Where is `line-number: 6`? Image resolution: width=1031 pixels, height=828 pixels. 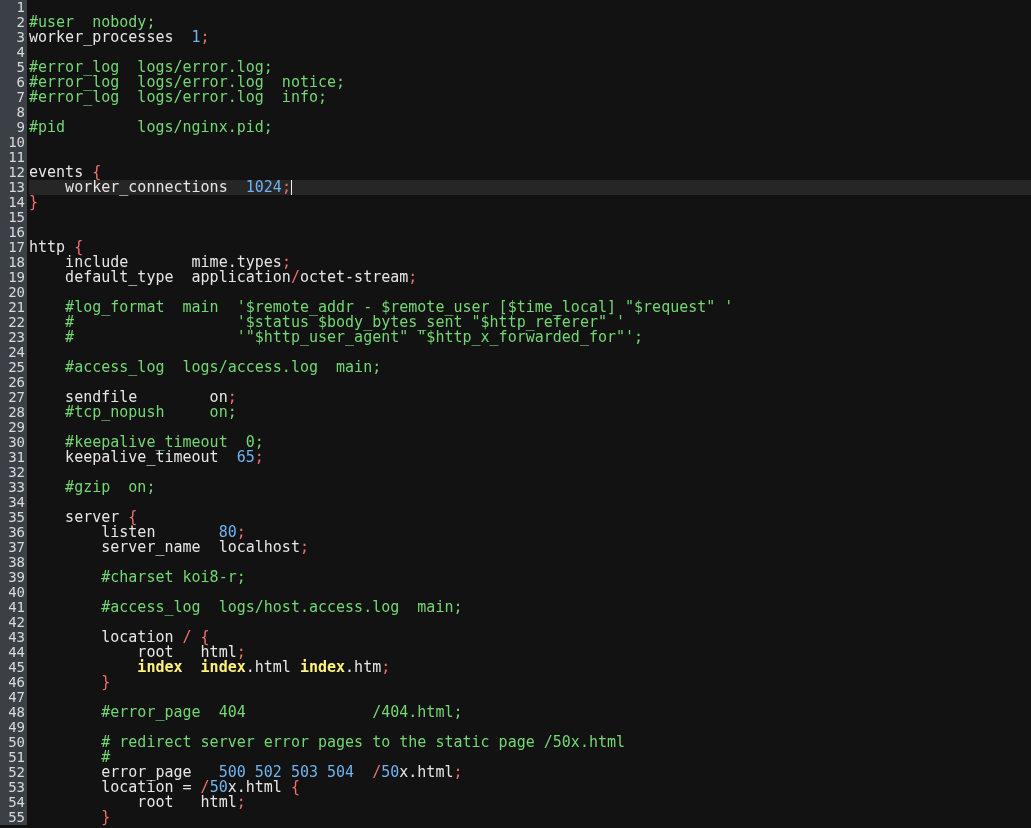
line-number: 6 is located at coordinates (13, 82).